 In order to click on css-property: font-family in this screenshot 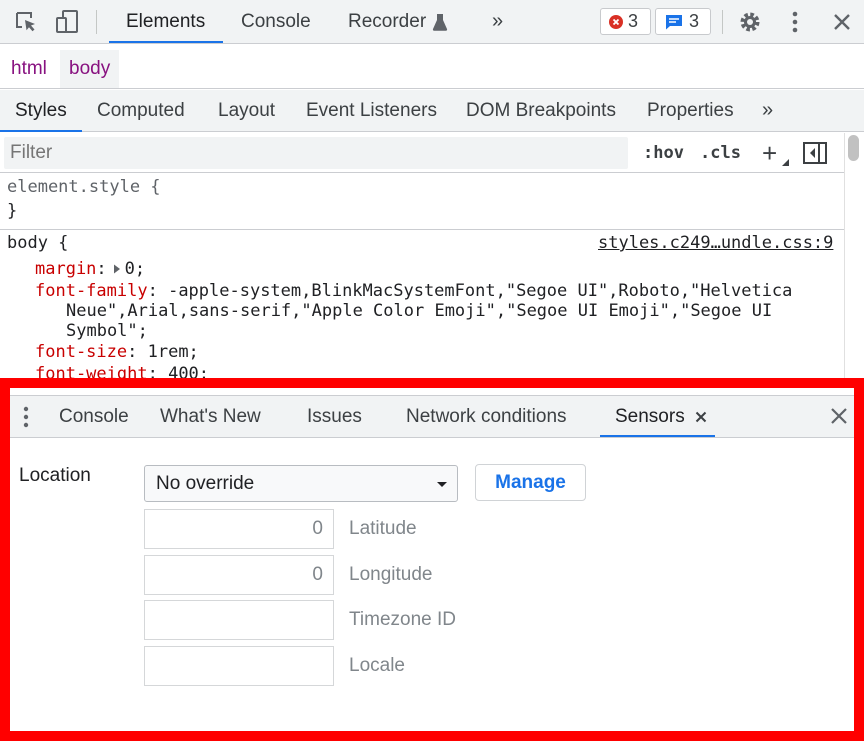, I will do `click(91, 291)`.